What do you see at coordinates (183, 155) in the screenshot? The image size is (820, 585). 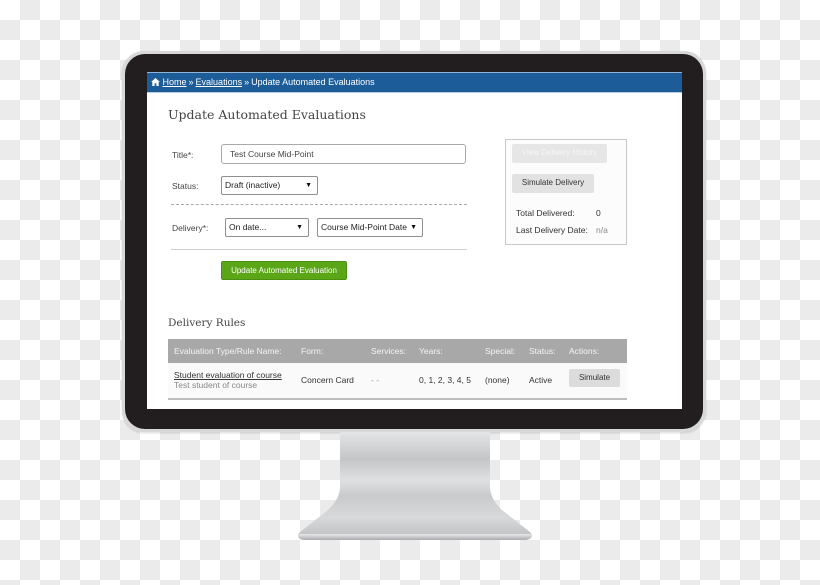 I see `title-label: Title*:` at bounding box center [183, 155].